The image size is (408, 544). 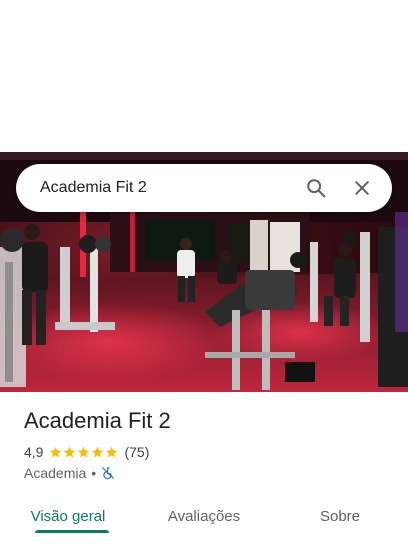 What do you see at coordinates (340, 516) in the screenshot?
I see `tab-about: Sobre` at bounding box center [340, 516].